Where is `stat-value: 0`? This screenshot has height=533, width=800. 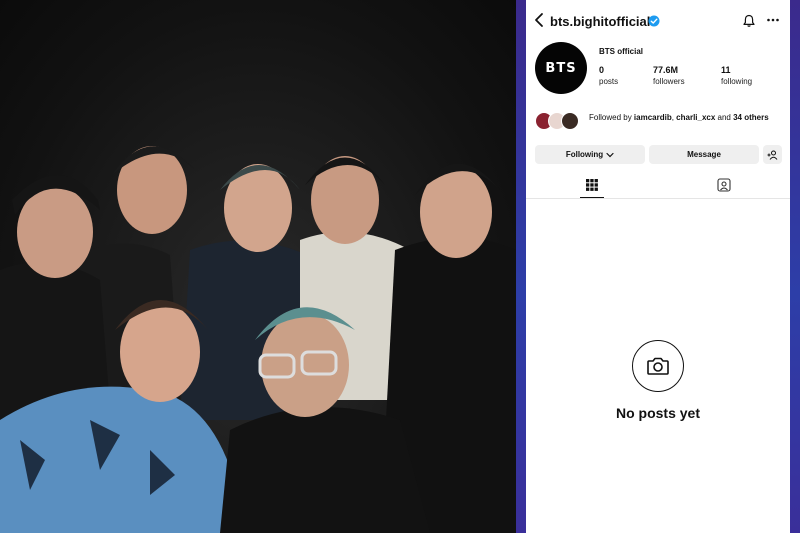 stat-value: 0 is located at coordinates (602, 70).